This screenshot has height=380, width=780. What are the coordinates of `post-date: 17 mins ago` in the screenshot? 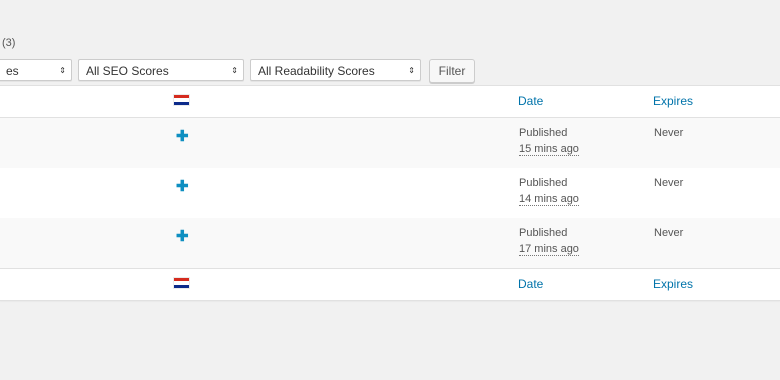 It's located at (549, 249).